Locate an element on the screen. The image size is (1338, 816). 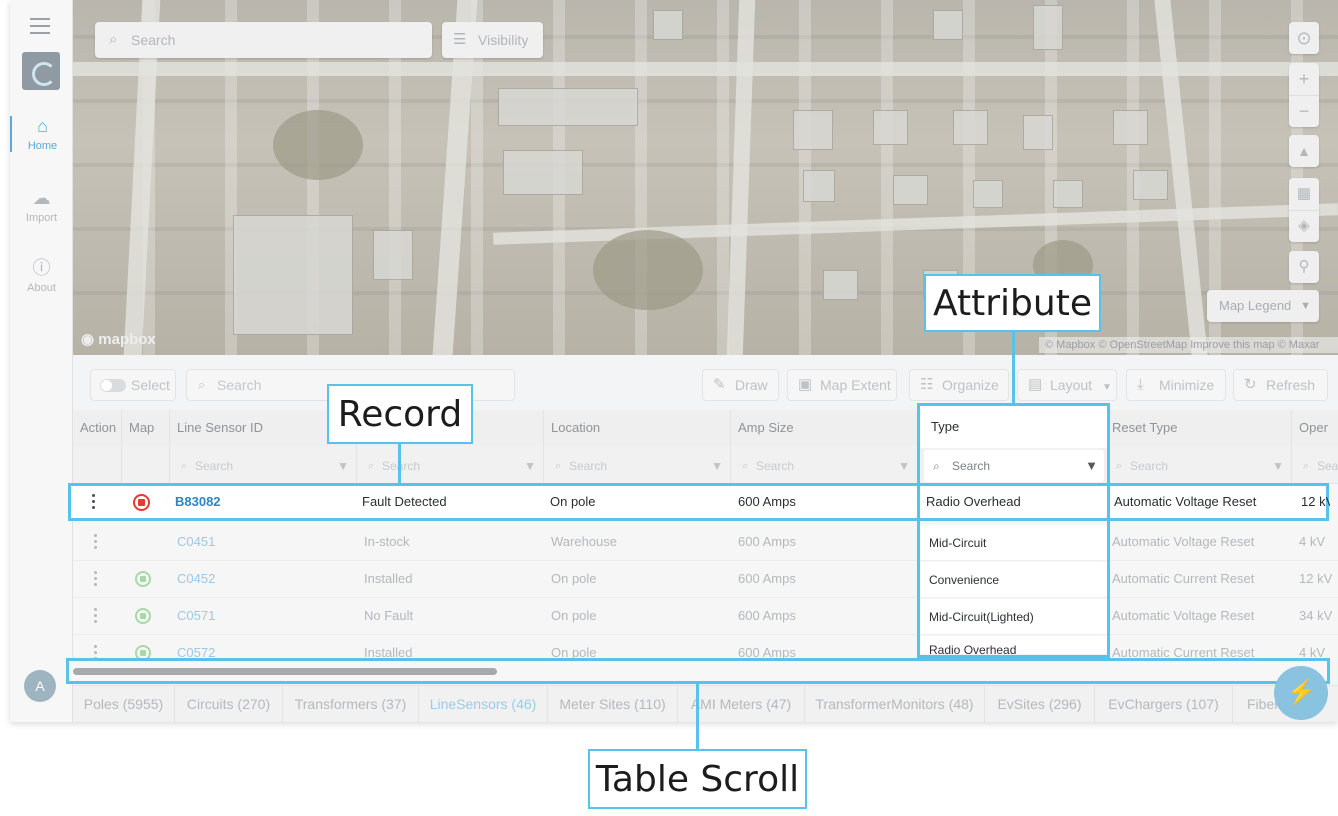
record-status: Fault Detected is located at coordinates (404, 501).